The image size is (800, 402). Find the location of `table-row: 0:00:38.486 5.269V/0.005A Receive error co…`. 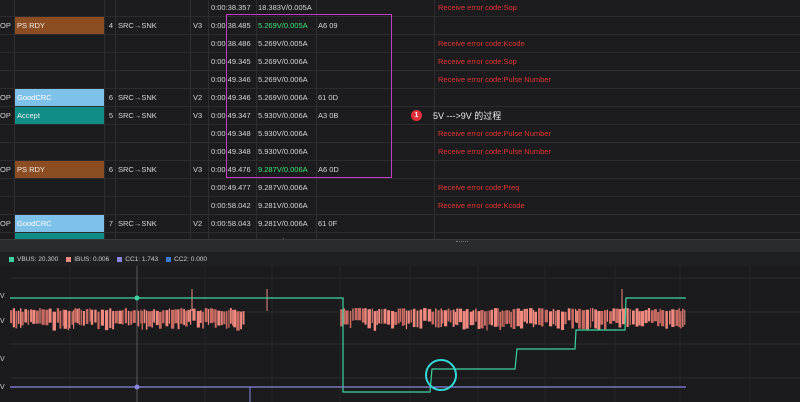

table-row: 0:00:38.486 5.269V/0.005A Receive error co… is located at coordinates (400, 44).